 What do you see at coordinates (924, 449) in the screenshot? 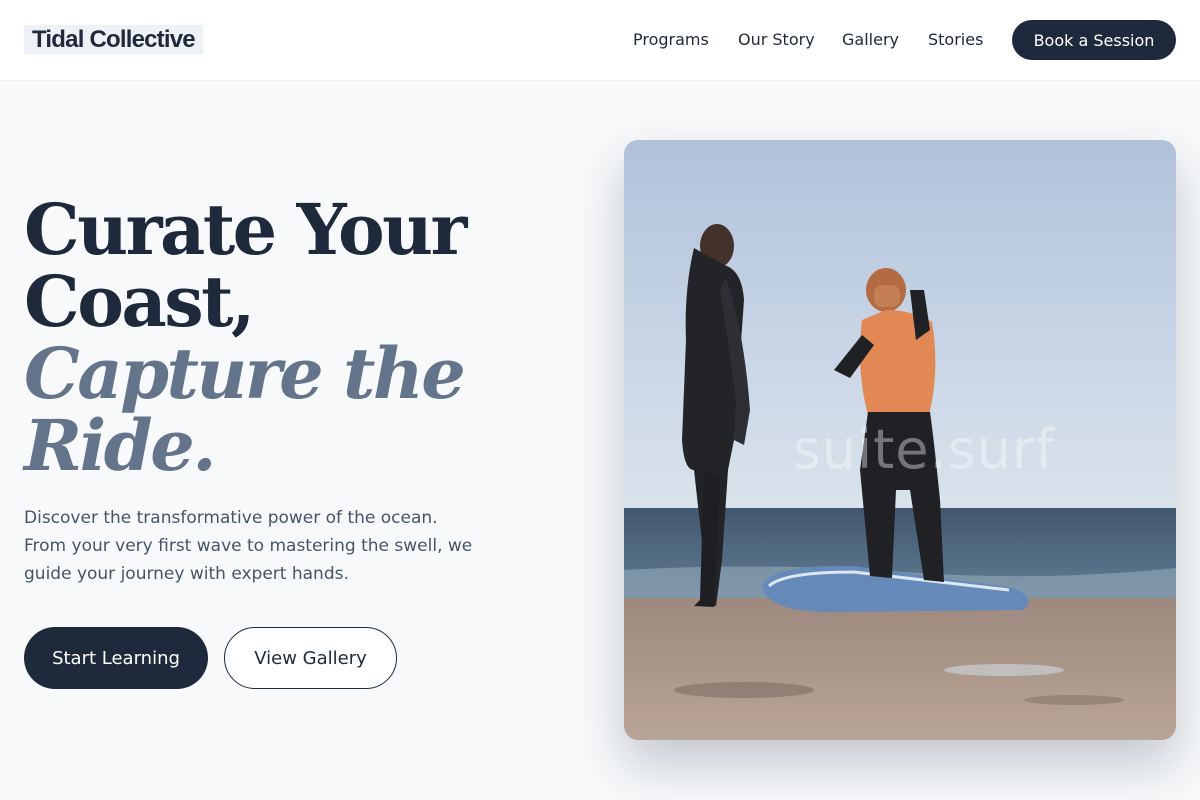
I see `image-watermark: suite.surf` at bounding box center [924, 449].